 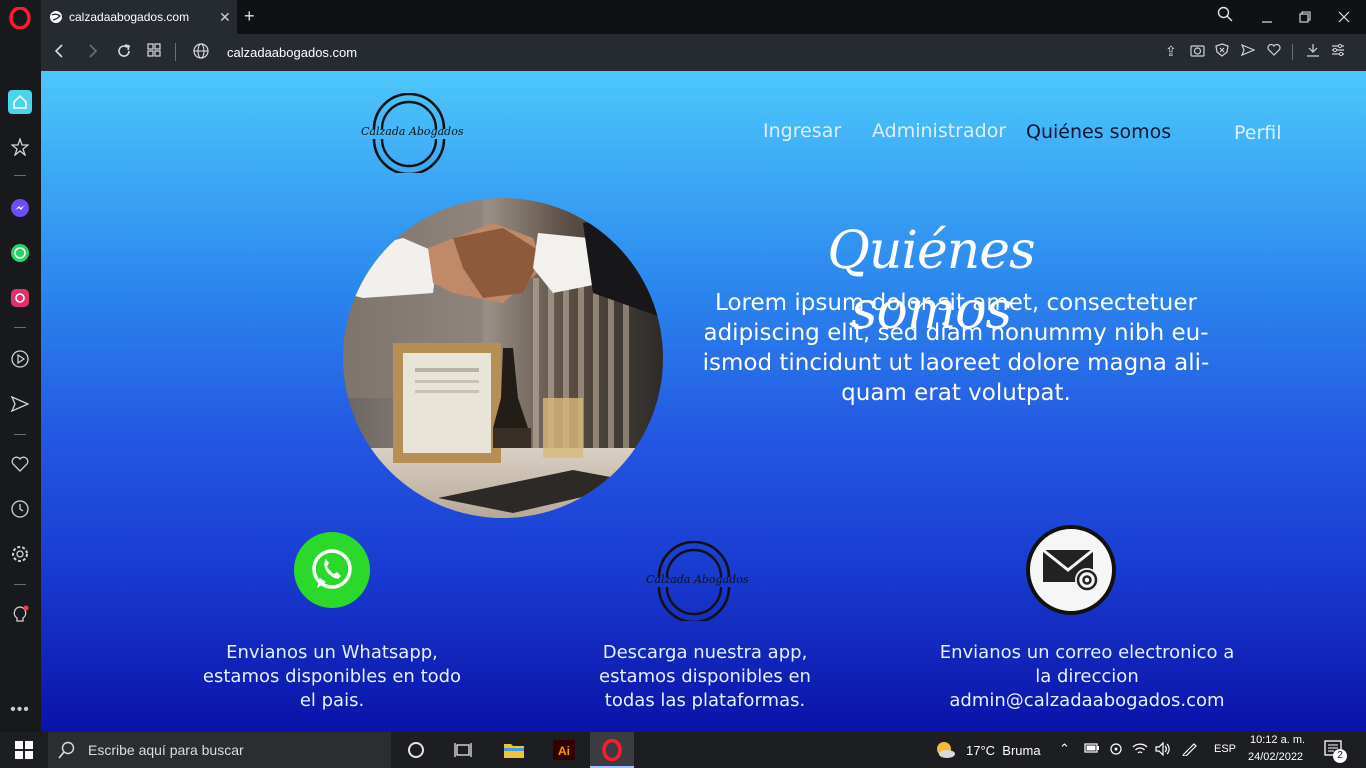 I want to click on nav-ingresar: Ingresar, so click(x=802, y=131).